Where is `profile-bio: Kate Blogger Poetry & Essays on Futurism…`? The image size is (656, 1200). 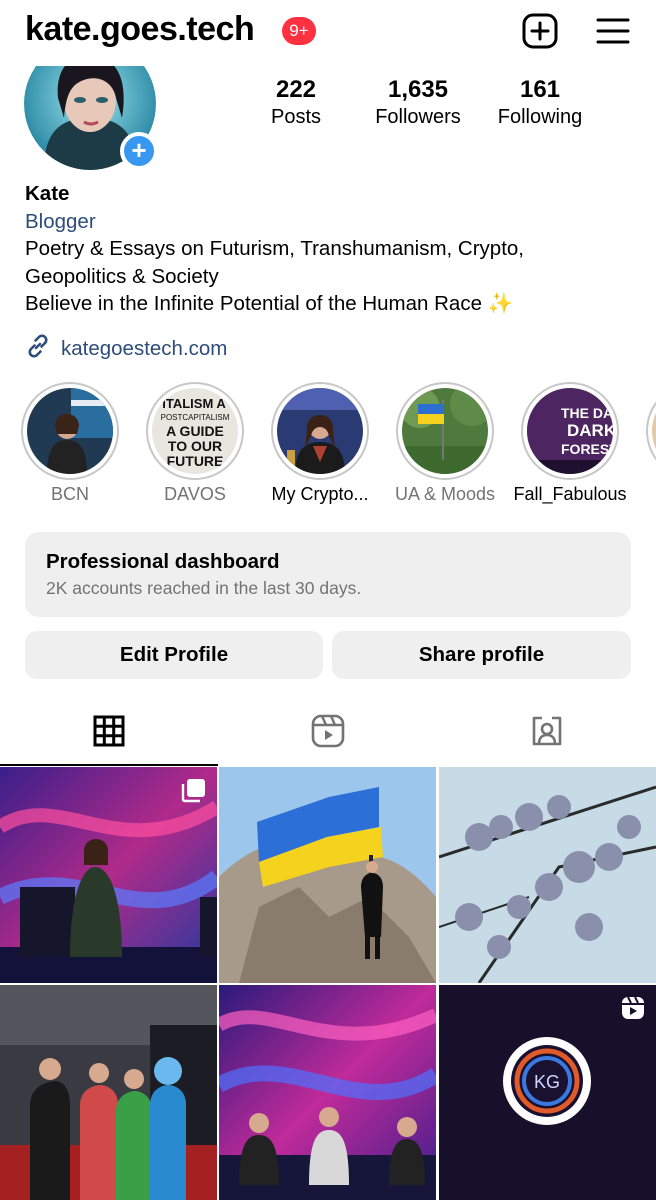 profile-bio: Kate Blogger Poetry & Essays on Futurism… is located at coordinates (335, 249).